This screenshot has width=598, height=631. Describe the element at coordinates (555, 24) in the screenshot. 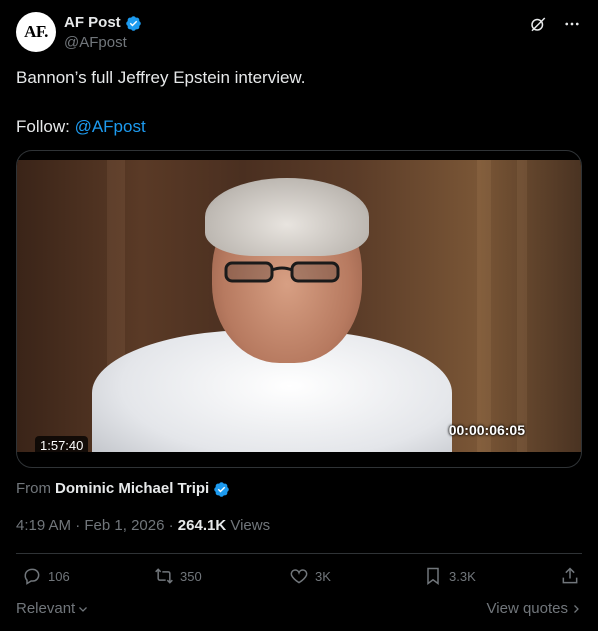

I see `header-icons` at that location.